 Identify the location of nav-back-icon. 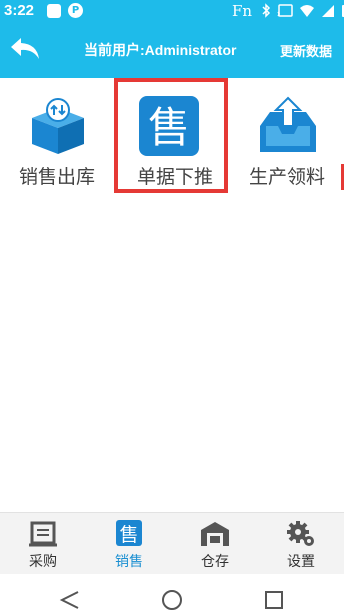
(70, 600).